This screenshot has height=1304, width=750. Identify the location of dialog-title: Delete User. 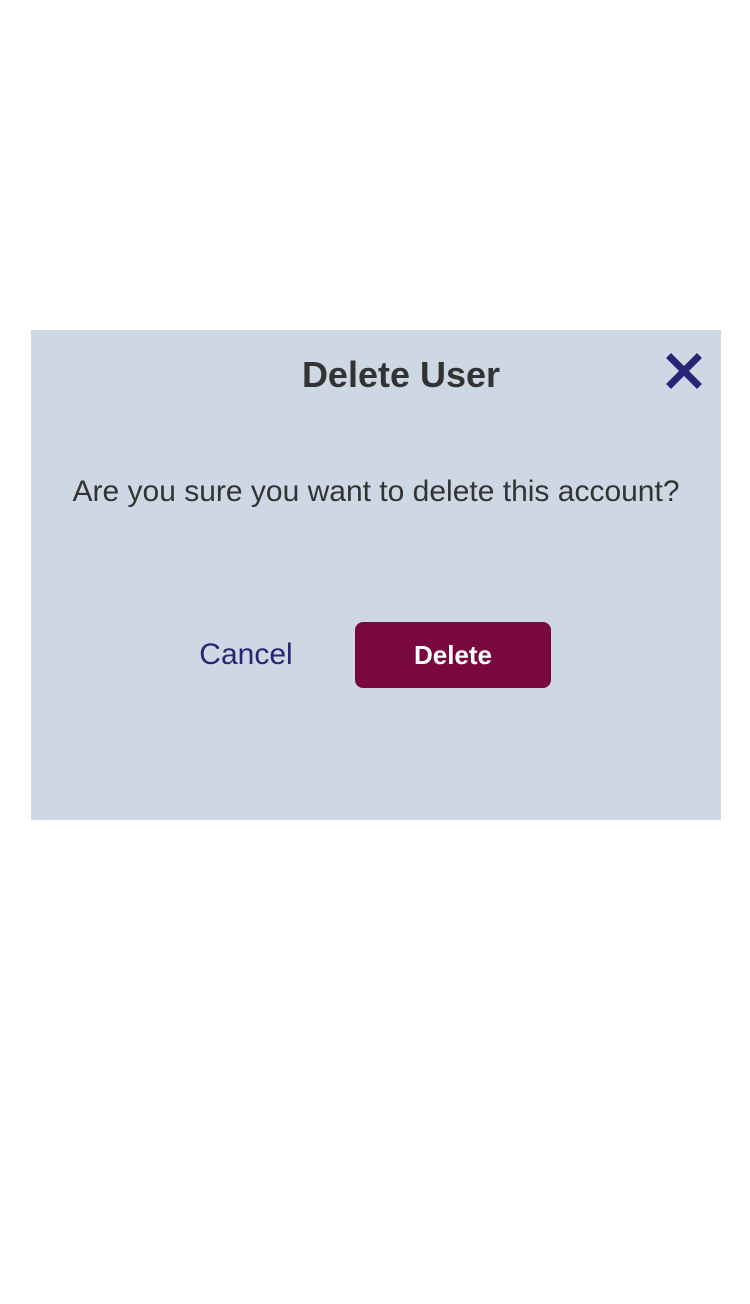
(401, 374).